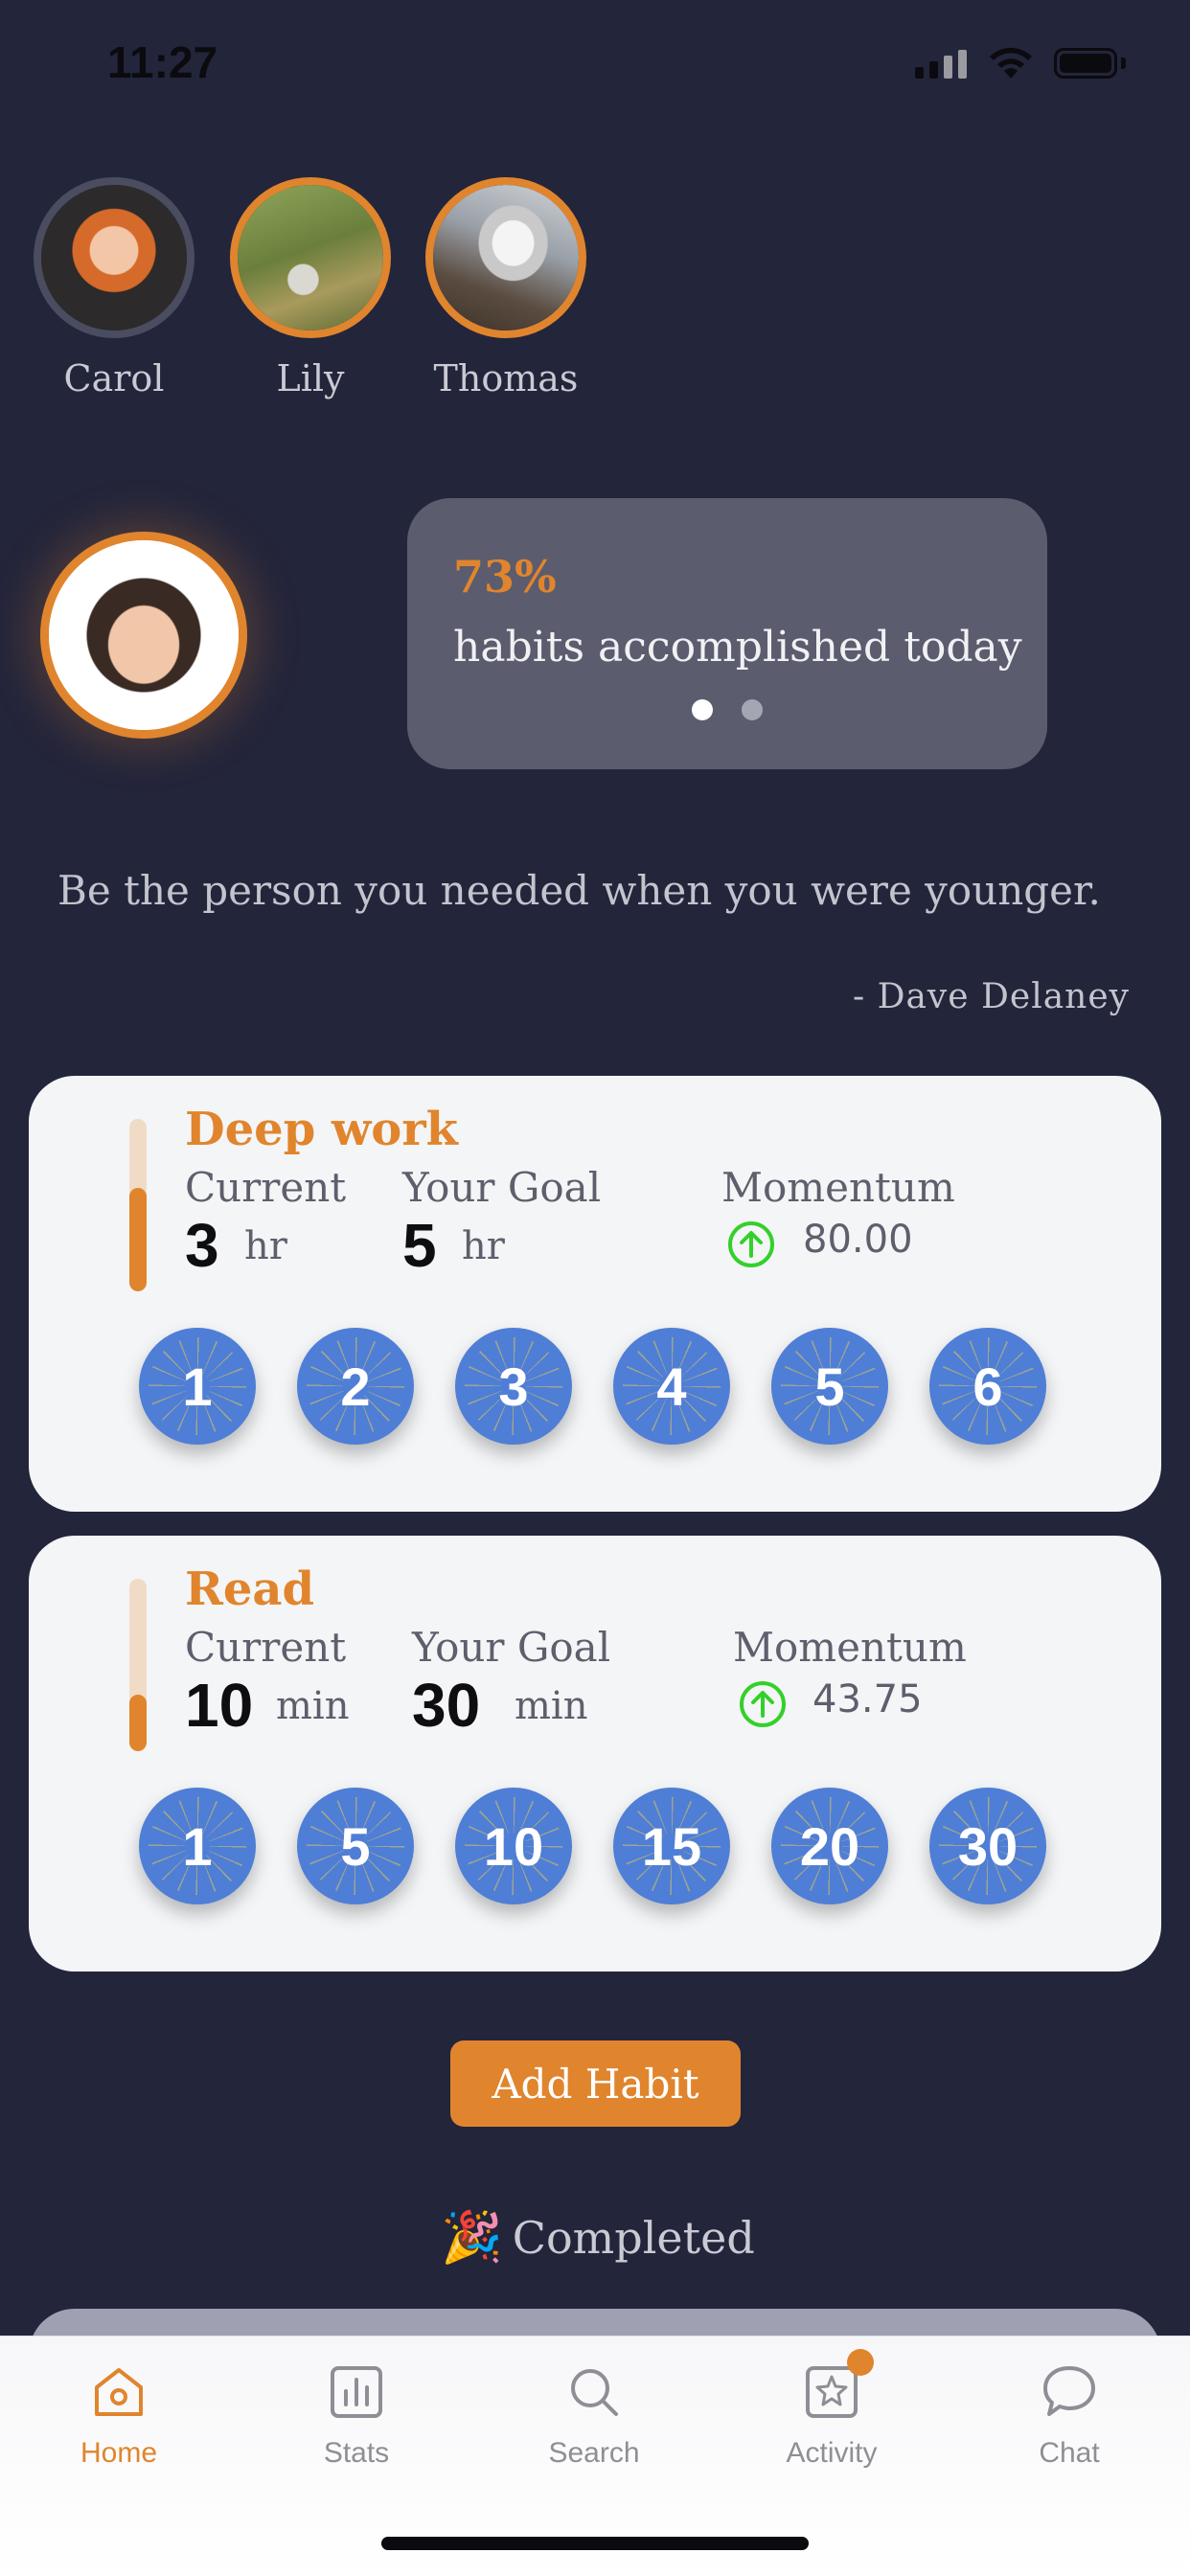 This screenshot has height=2576, width=1190. I want to click on tab-home: Home, so click(119, 2414).